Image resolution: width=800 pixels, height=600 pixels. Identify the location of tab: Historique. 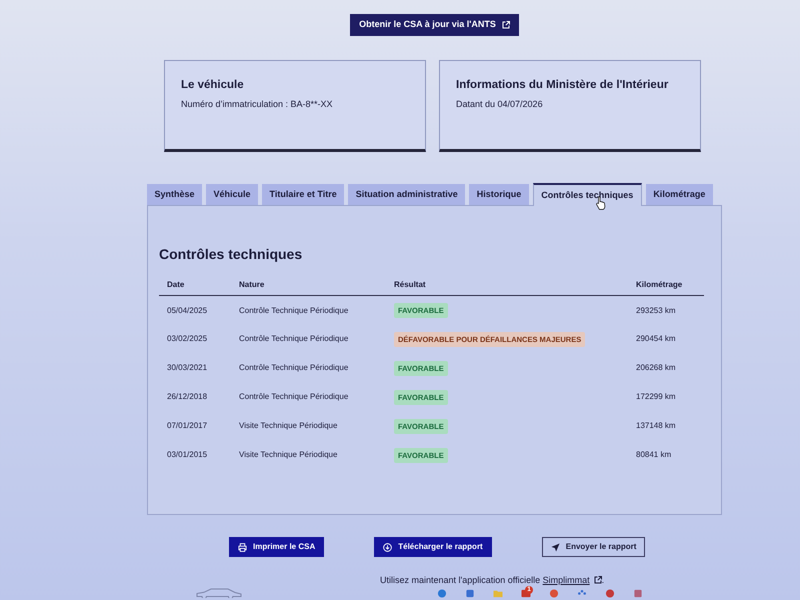
(499, 194).